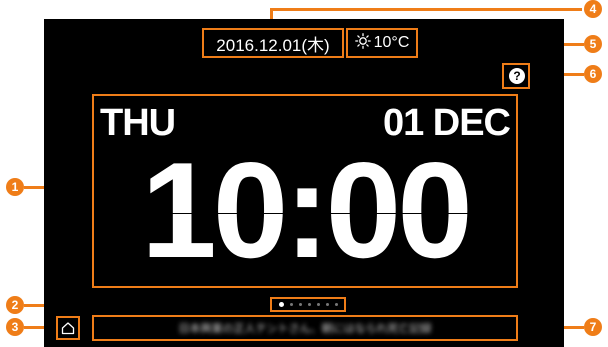 The height and width of the screenshot is (347, 608). I want to click on sun-icon, so click(362, 43).